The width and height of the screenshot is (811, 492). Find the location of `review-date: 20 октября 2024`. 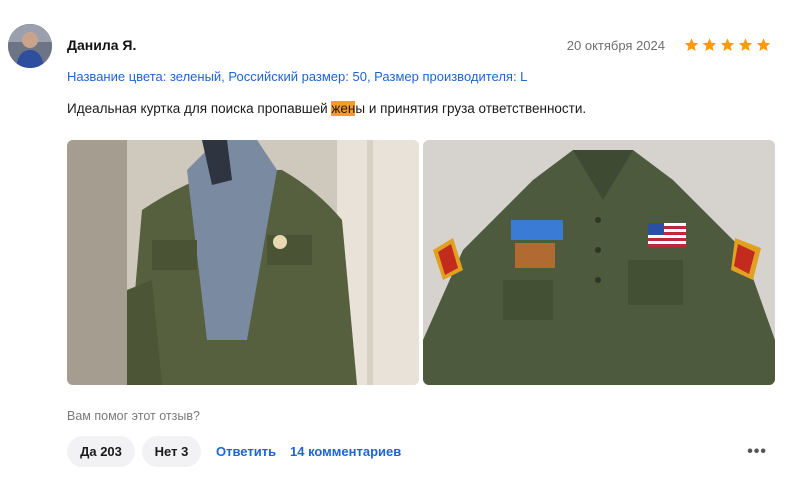

review-date: 20 октября 2024 is located at coordinates (615, 45).